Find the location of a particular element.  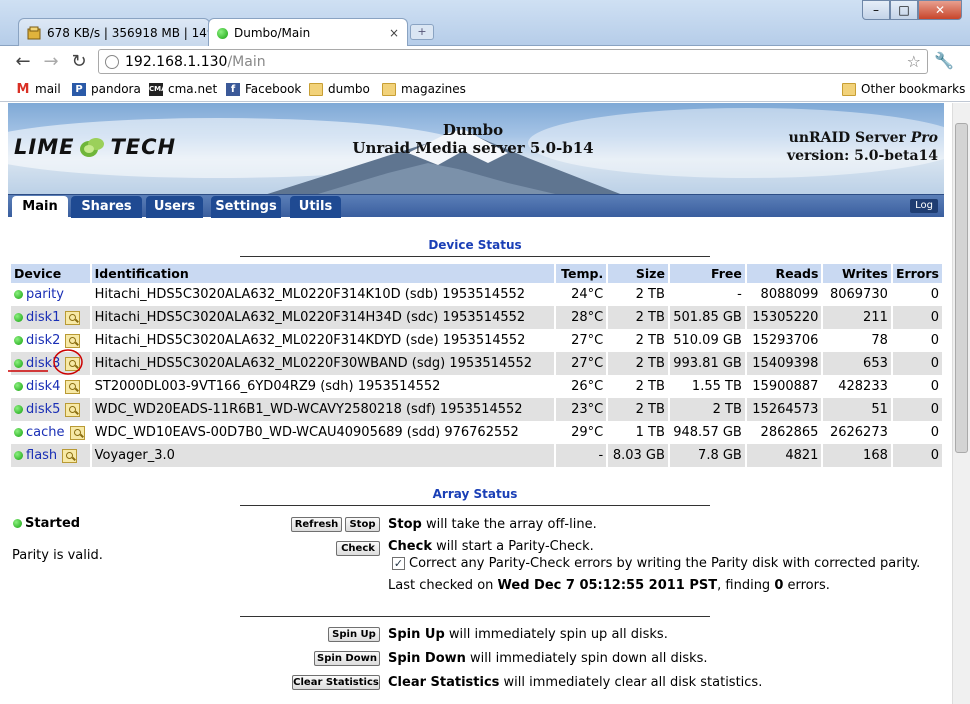

page-icon is located at coordinates (112, 61).